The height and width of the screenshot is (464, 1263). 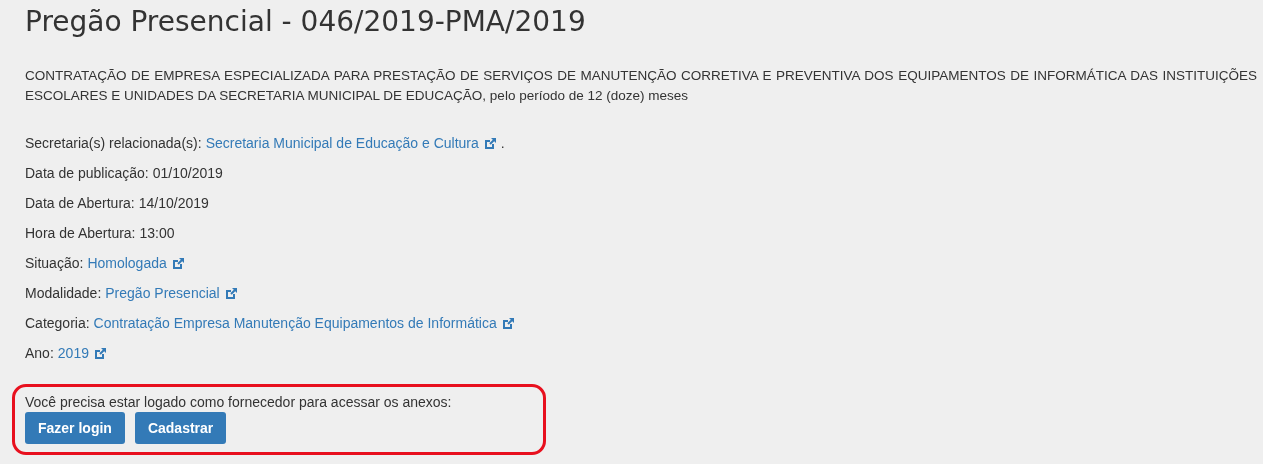 What do you see at coordinates (80, 203) in the screenshot?
I see `field-label: Data de Abertura:` at bounding box center [80, 203].